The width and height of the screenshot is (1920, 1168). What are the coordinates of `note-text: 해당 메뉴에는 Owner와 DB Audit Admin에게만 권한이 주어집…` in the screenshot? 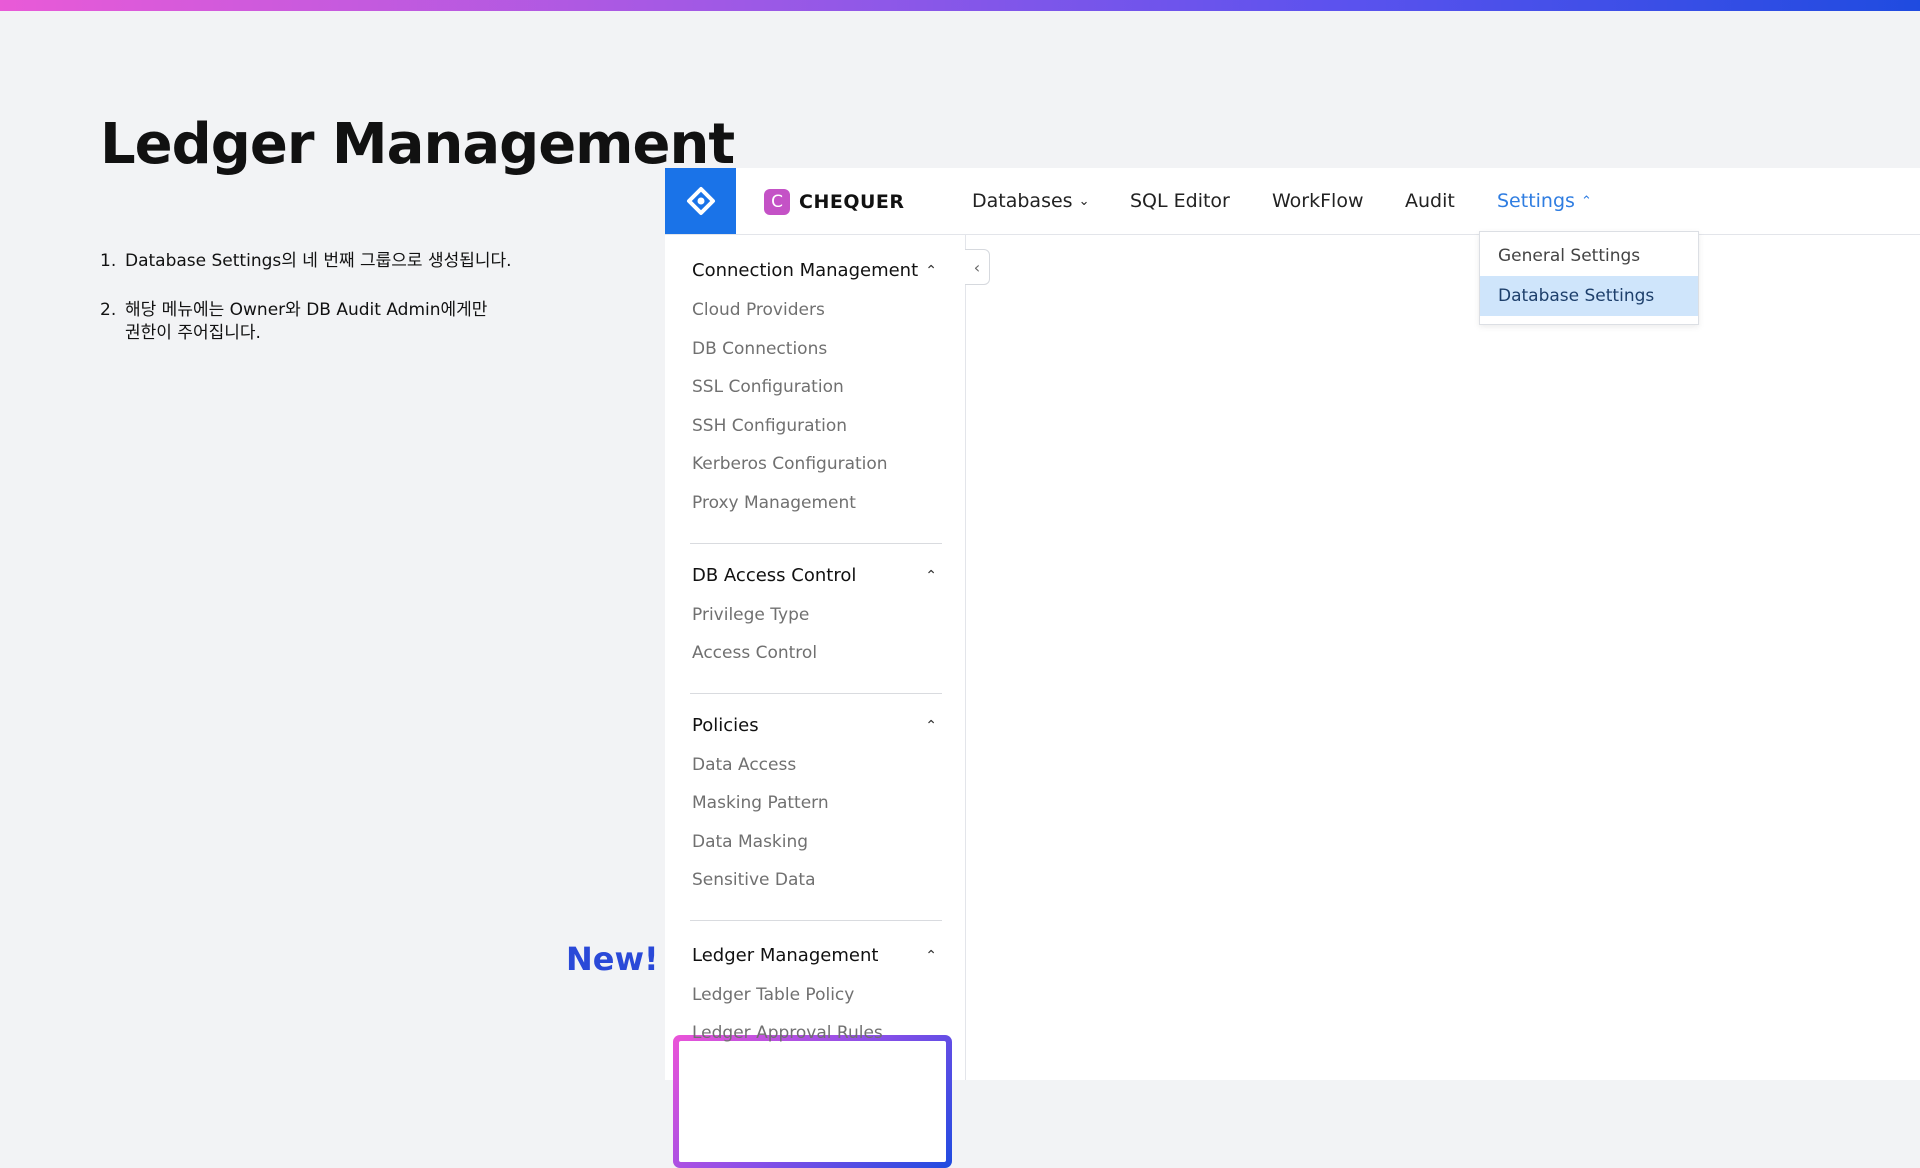 It's located at (306, 321).